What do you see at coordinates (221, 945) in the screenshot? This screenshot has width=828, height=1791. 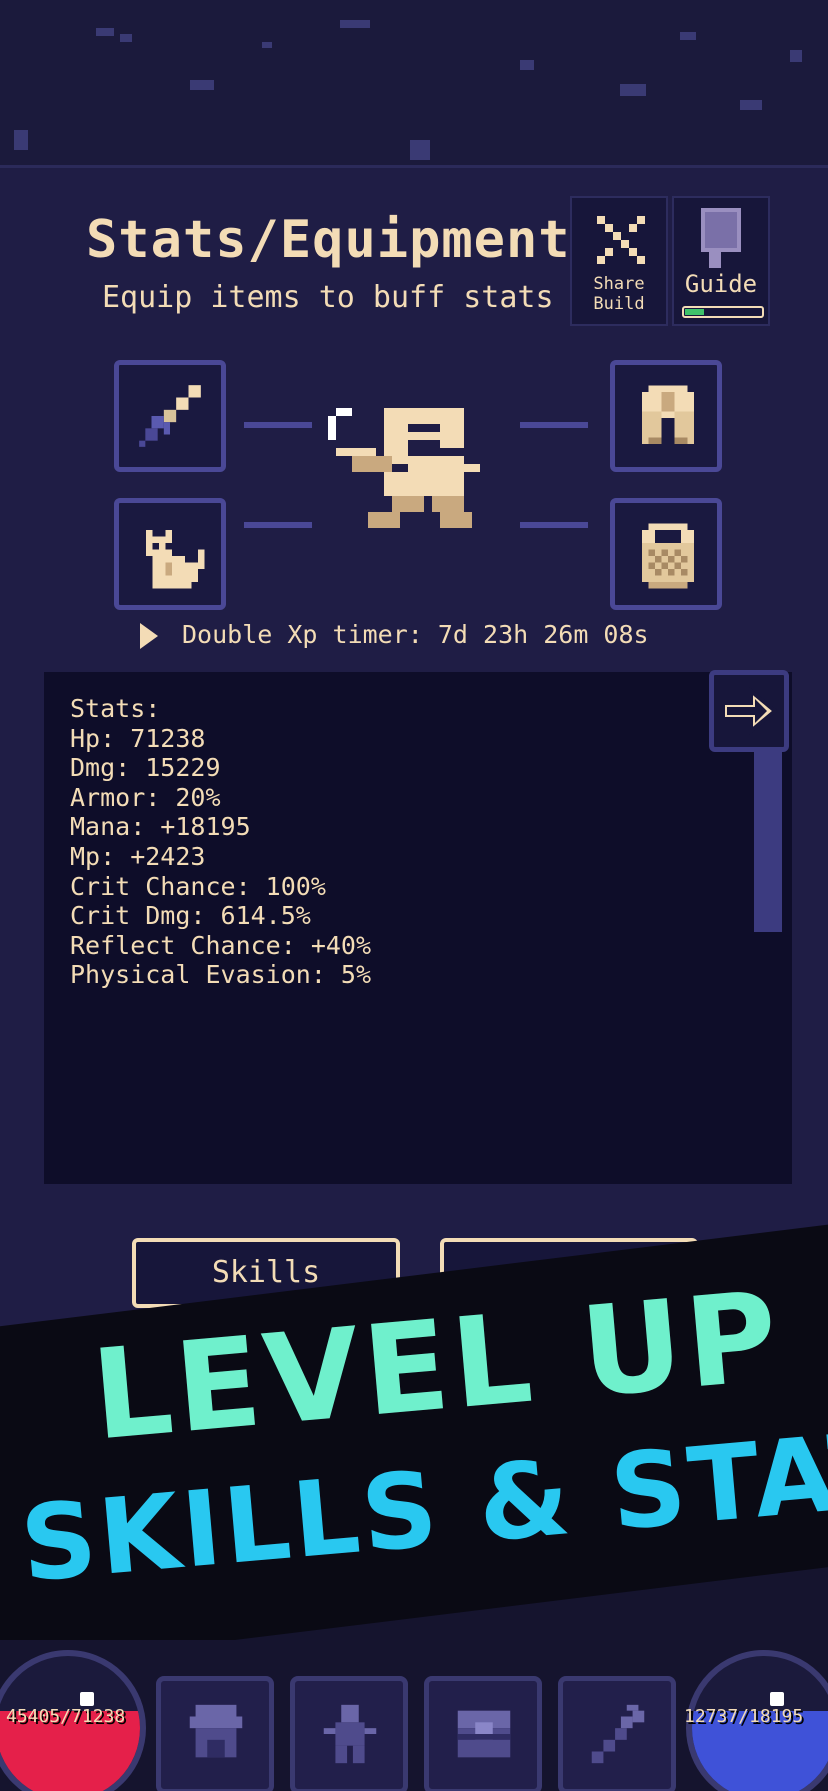 I see `stat-line: Reflect Chance: +40%` at bounding box center [221, 945].